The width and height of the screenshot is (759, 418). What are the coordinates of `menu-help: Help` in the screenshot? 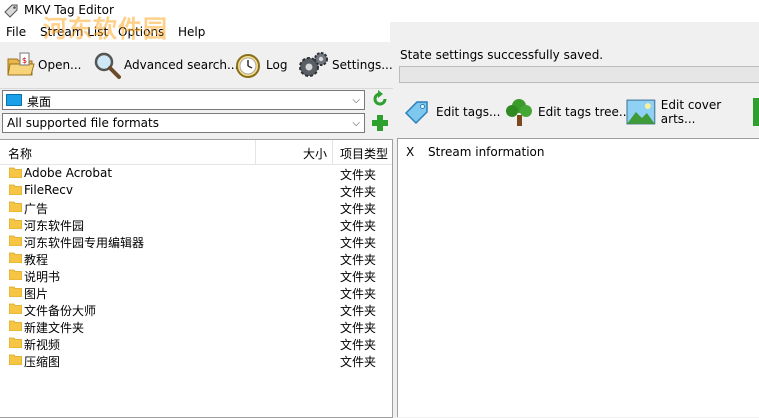 It's located at (191, 32).